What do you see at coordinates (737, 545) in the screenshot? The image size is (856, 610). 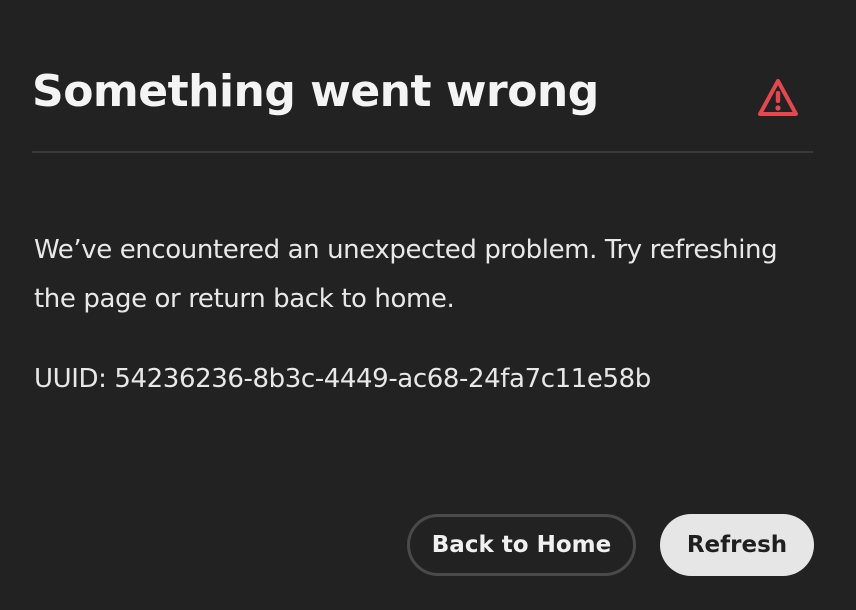 I see `refresh-button: Refresh` at bounding box center [737, 545].